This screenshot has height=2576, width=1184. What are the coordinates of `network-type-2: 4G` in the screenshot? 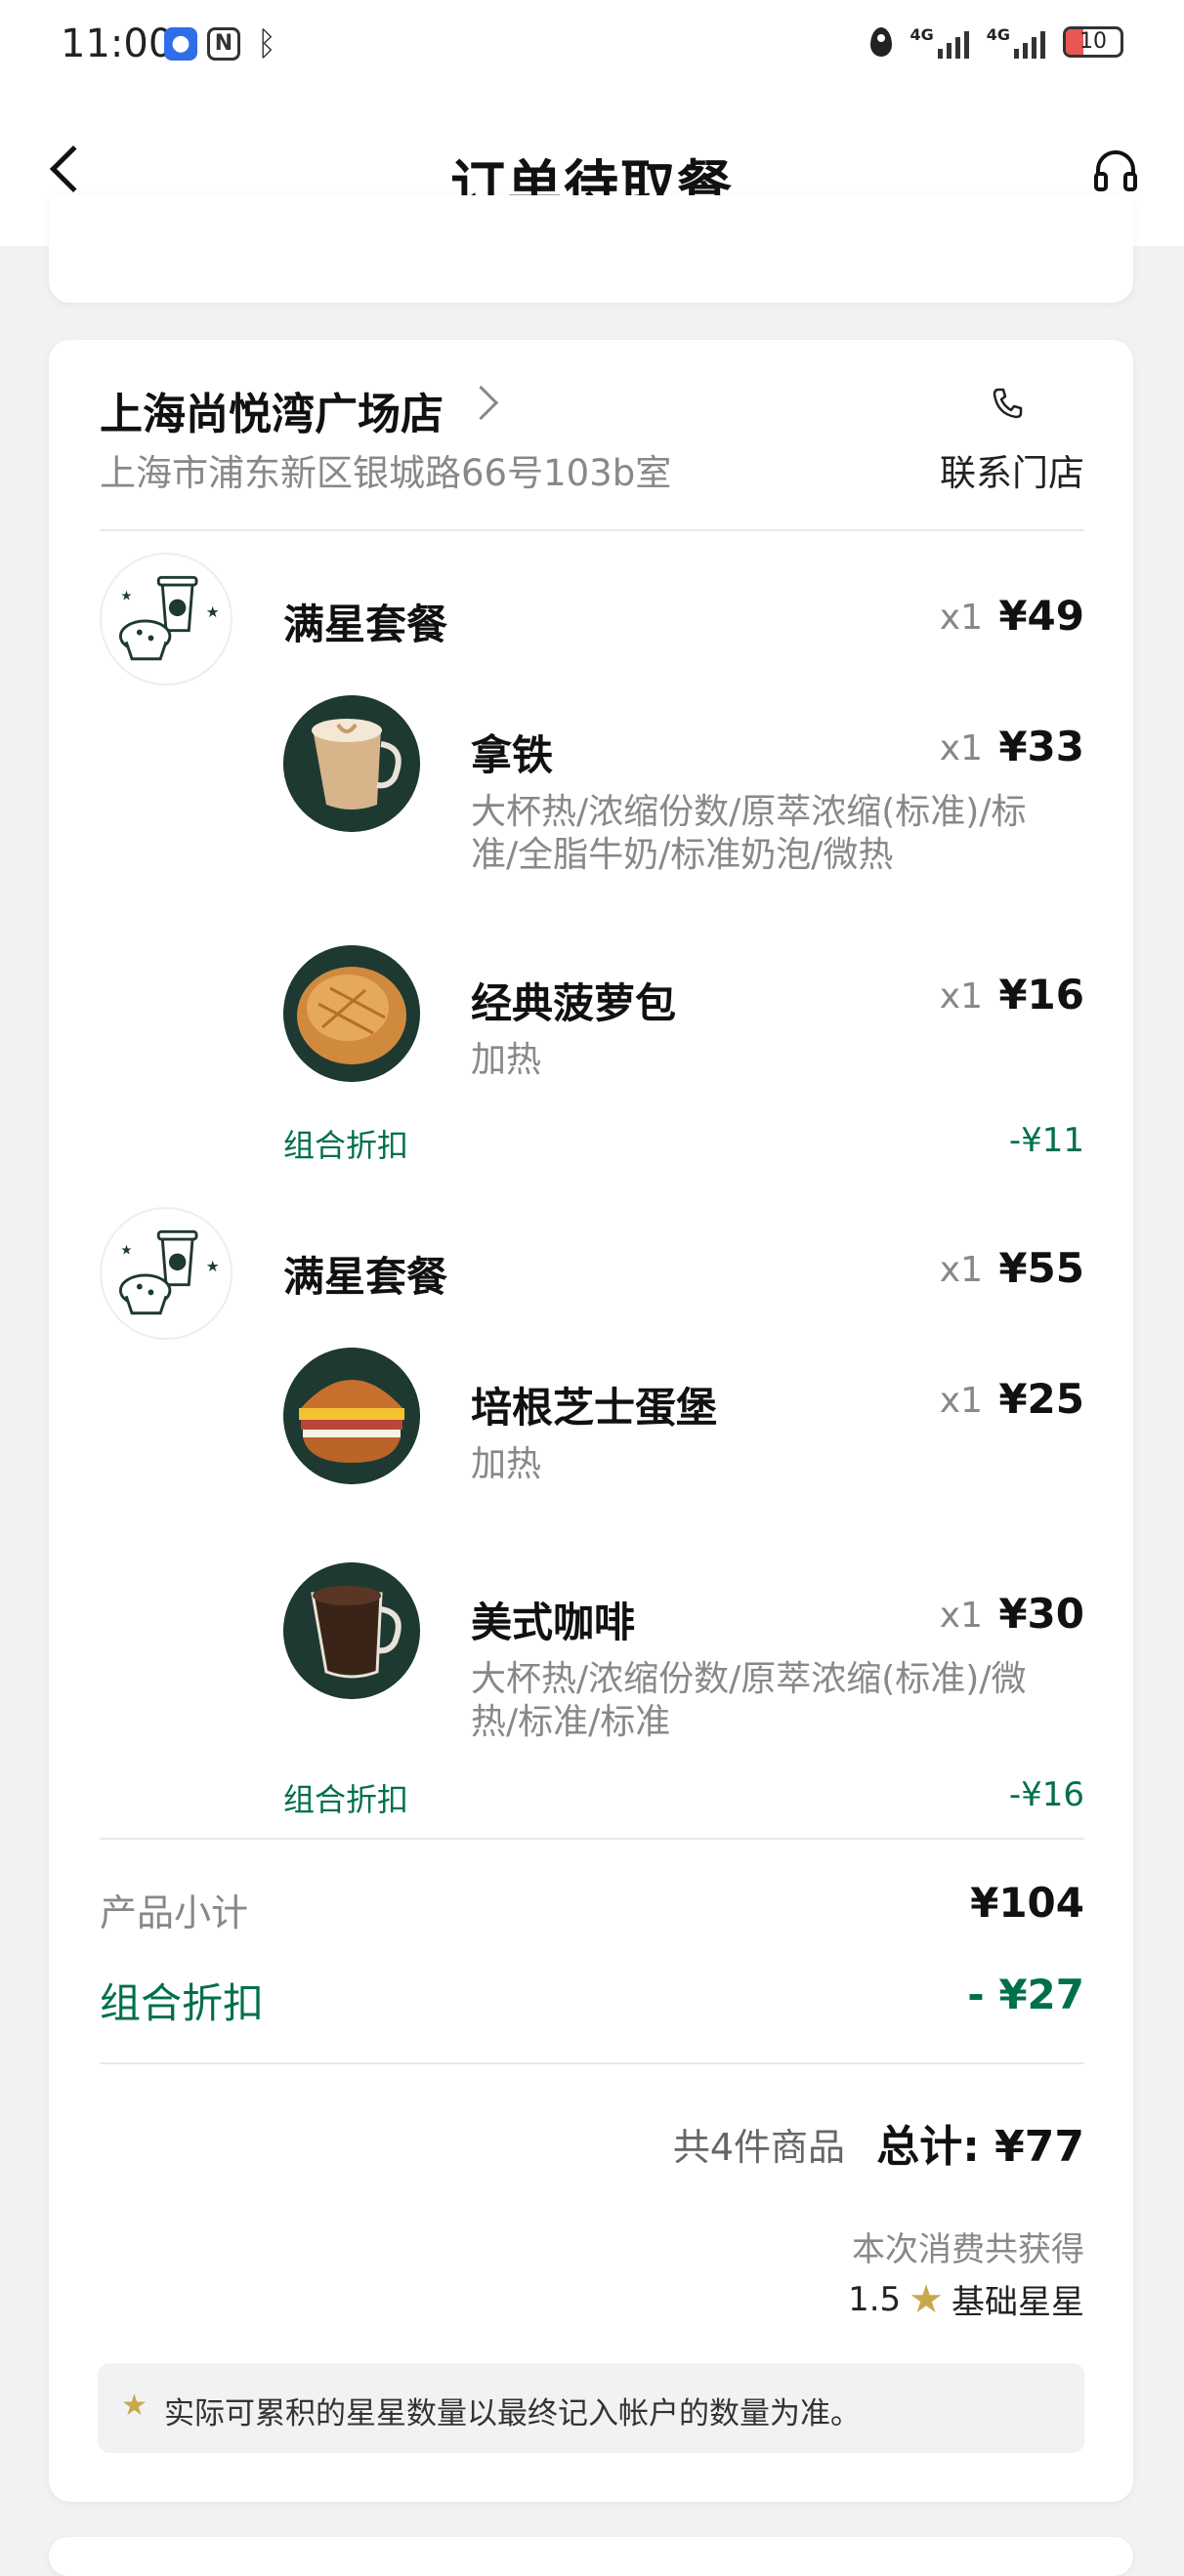 It's located at (998, 34).